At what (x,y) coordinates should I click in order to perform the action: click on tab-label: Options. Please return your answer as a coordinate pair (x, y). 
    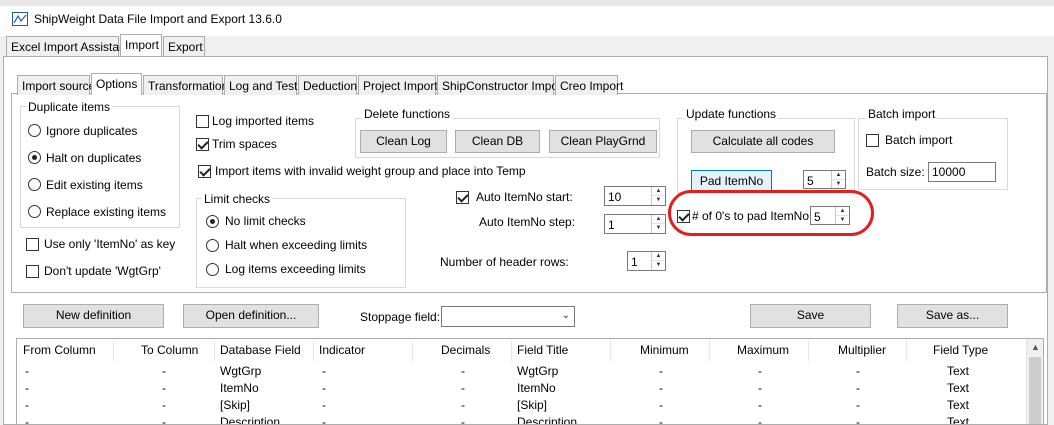
    Looking at the image, I should click on (117, 84).